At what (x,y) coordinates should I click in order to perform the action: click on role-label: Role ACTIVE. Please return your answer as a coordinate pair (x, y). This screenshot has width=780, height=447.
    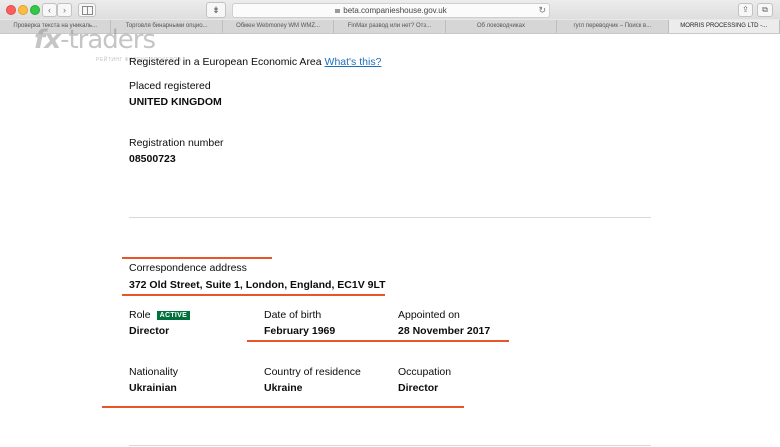
    Looking at the image, I should click on (160, 315).